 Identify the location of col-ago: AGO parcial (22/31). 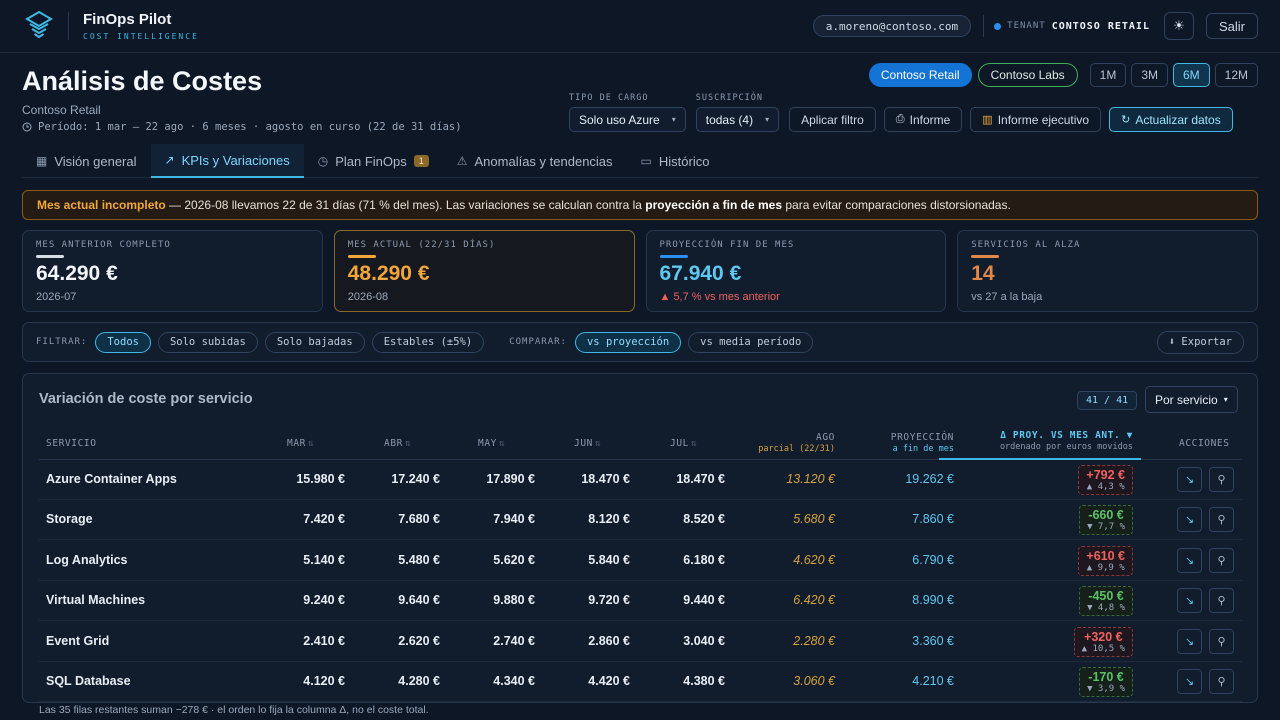
(775, 443).